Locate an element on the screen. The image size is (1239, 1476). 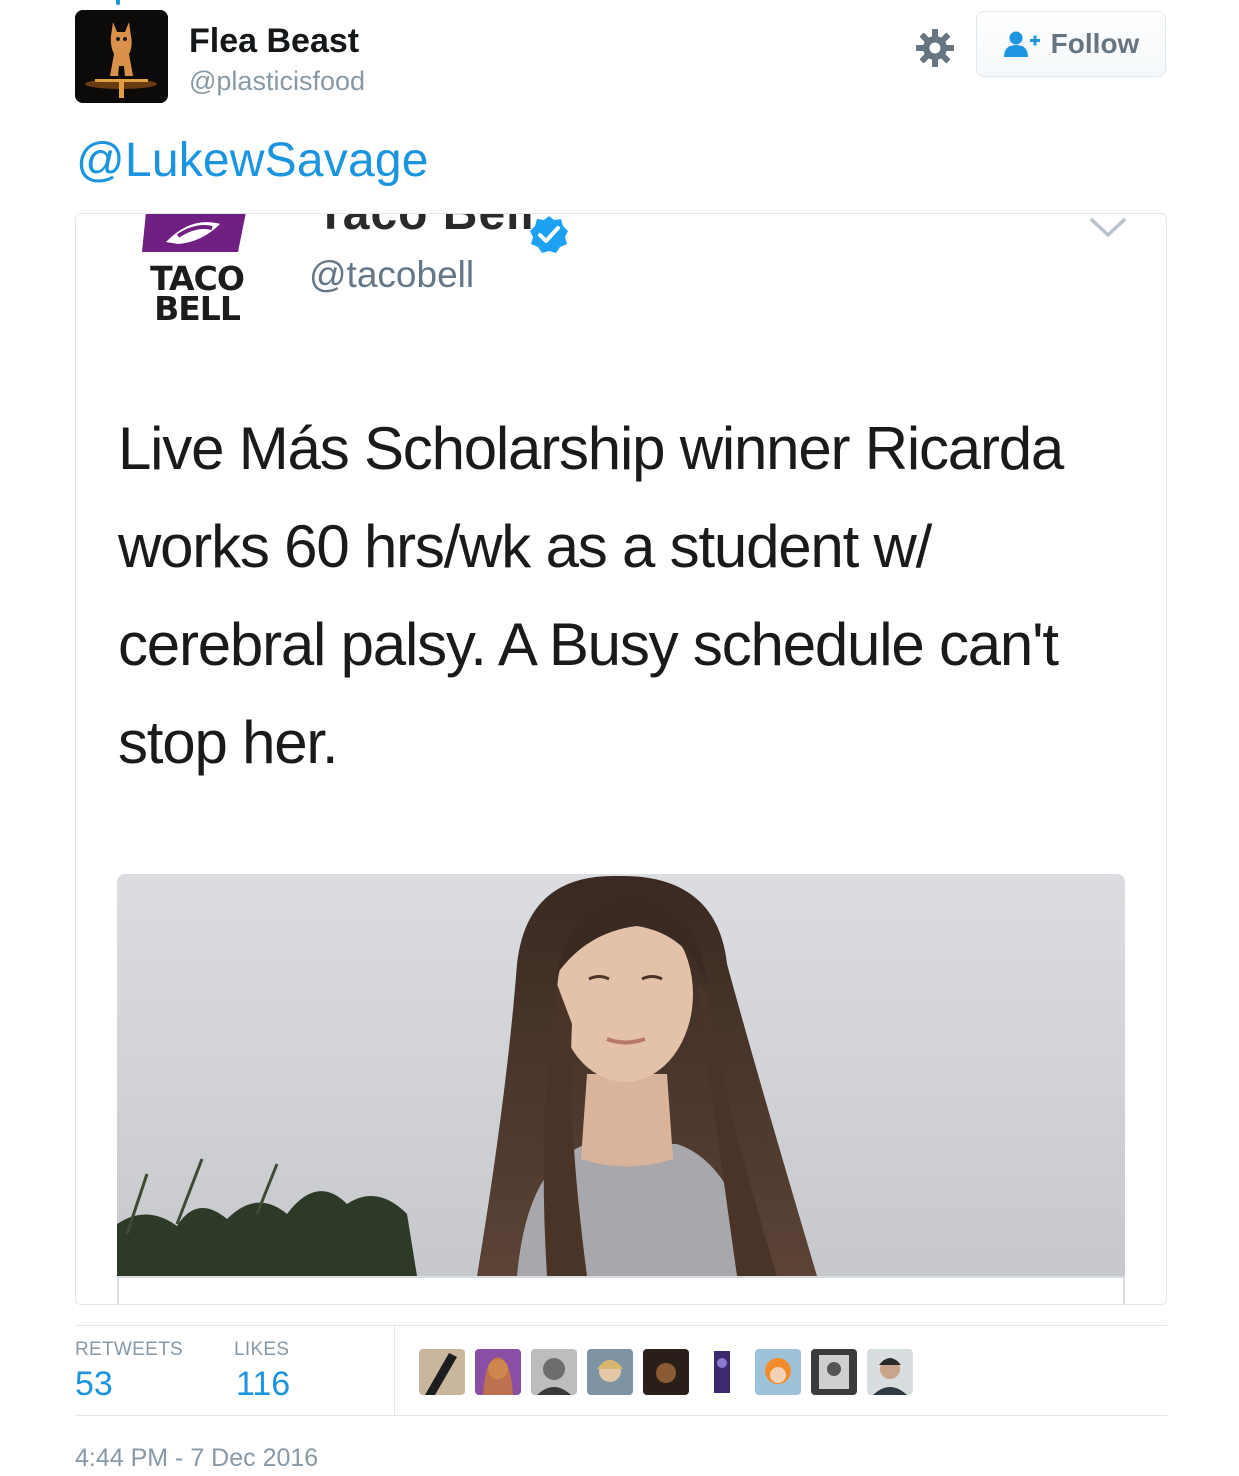
chevron-down-icon is located at coordinates (1108, 228).